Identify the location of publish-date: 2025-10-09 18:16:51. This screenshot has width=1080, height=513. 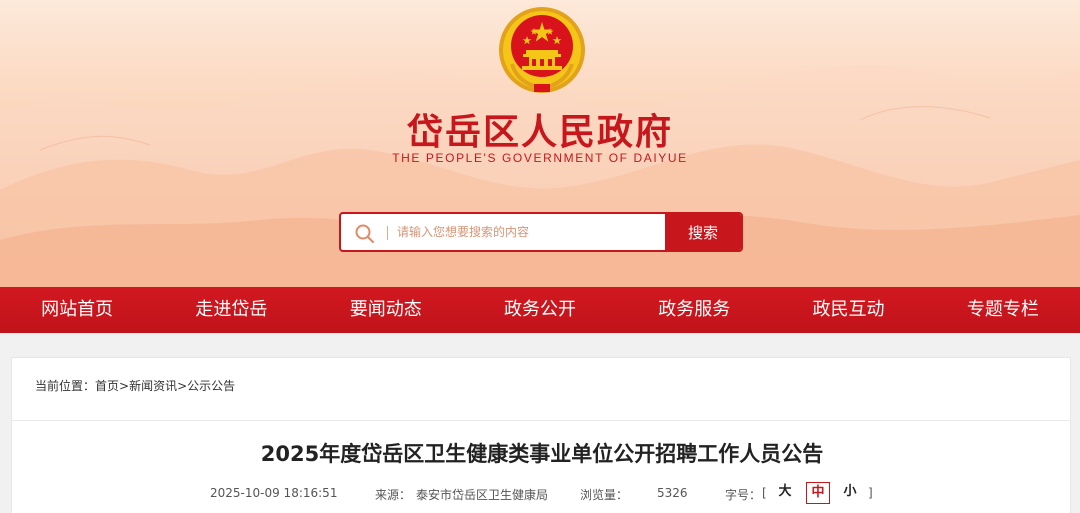
(274, 493).